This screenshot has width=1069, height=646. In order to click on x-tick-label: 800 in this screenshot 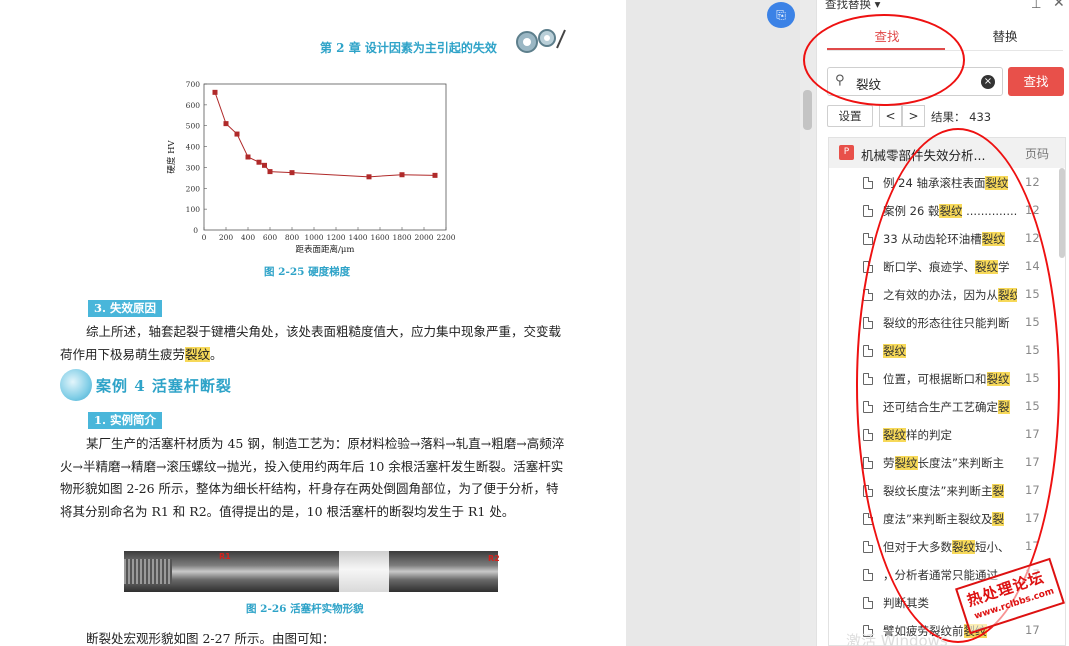, I will do `click(292, 237)`.